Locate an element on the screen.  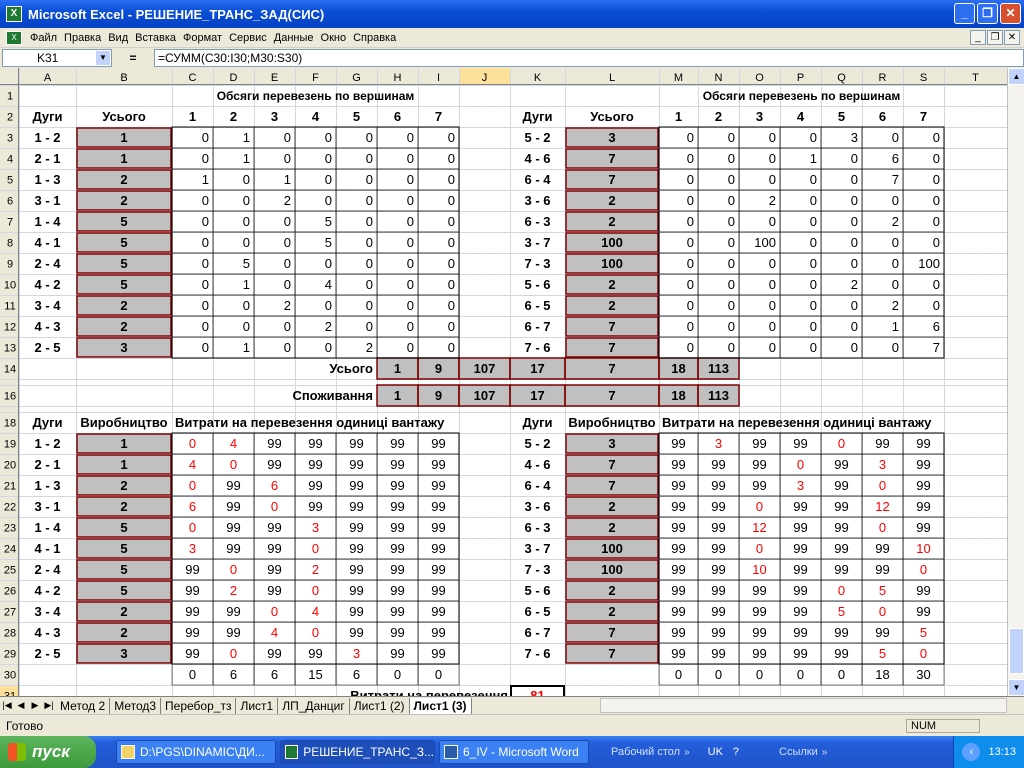
language-indicator: UK is located at coordinates (715, 752).